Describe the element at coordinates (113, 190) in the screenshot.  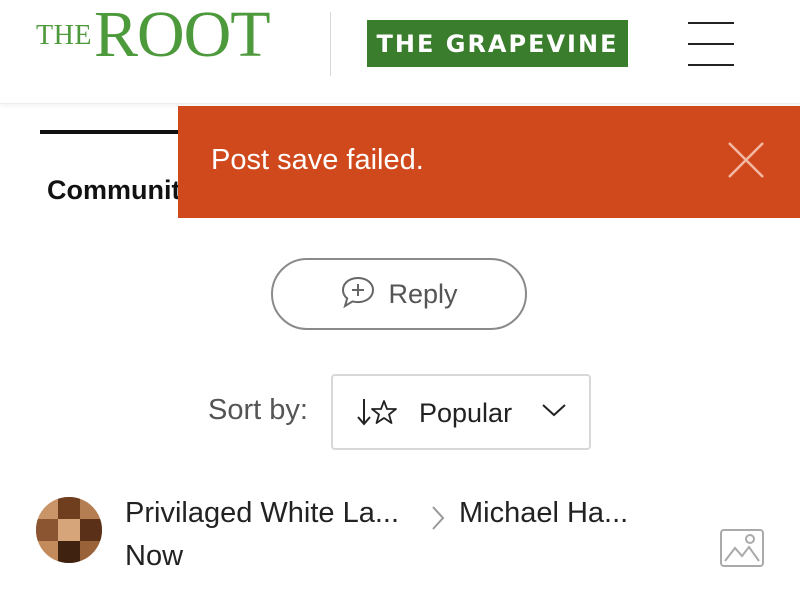
I see `tab-community: Communit` at that location.